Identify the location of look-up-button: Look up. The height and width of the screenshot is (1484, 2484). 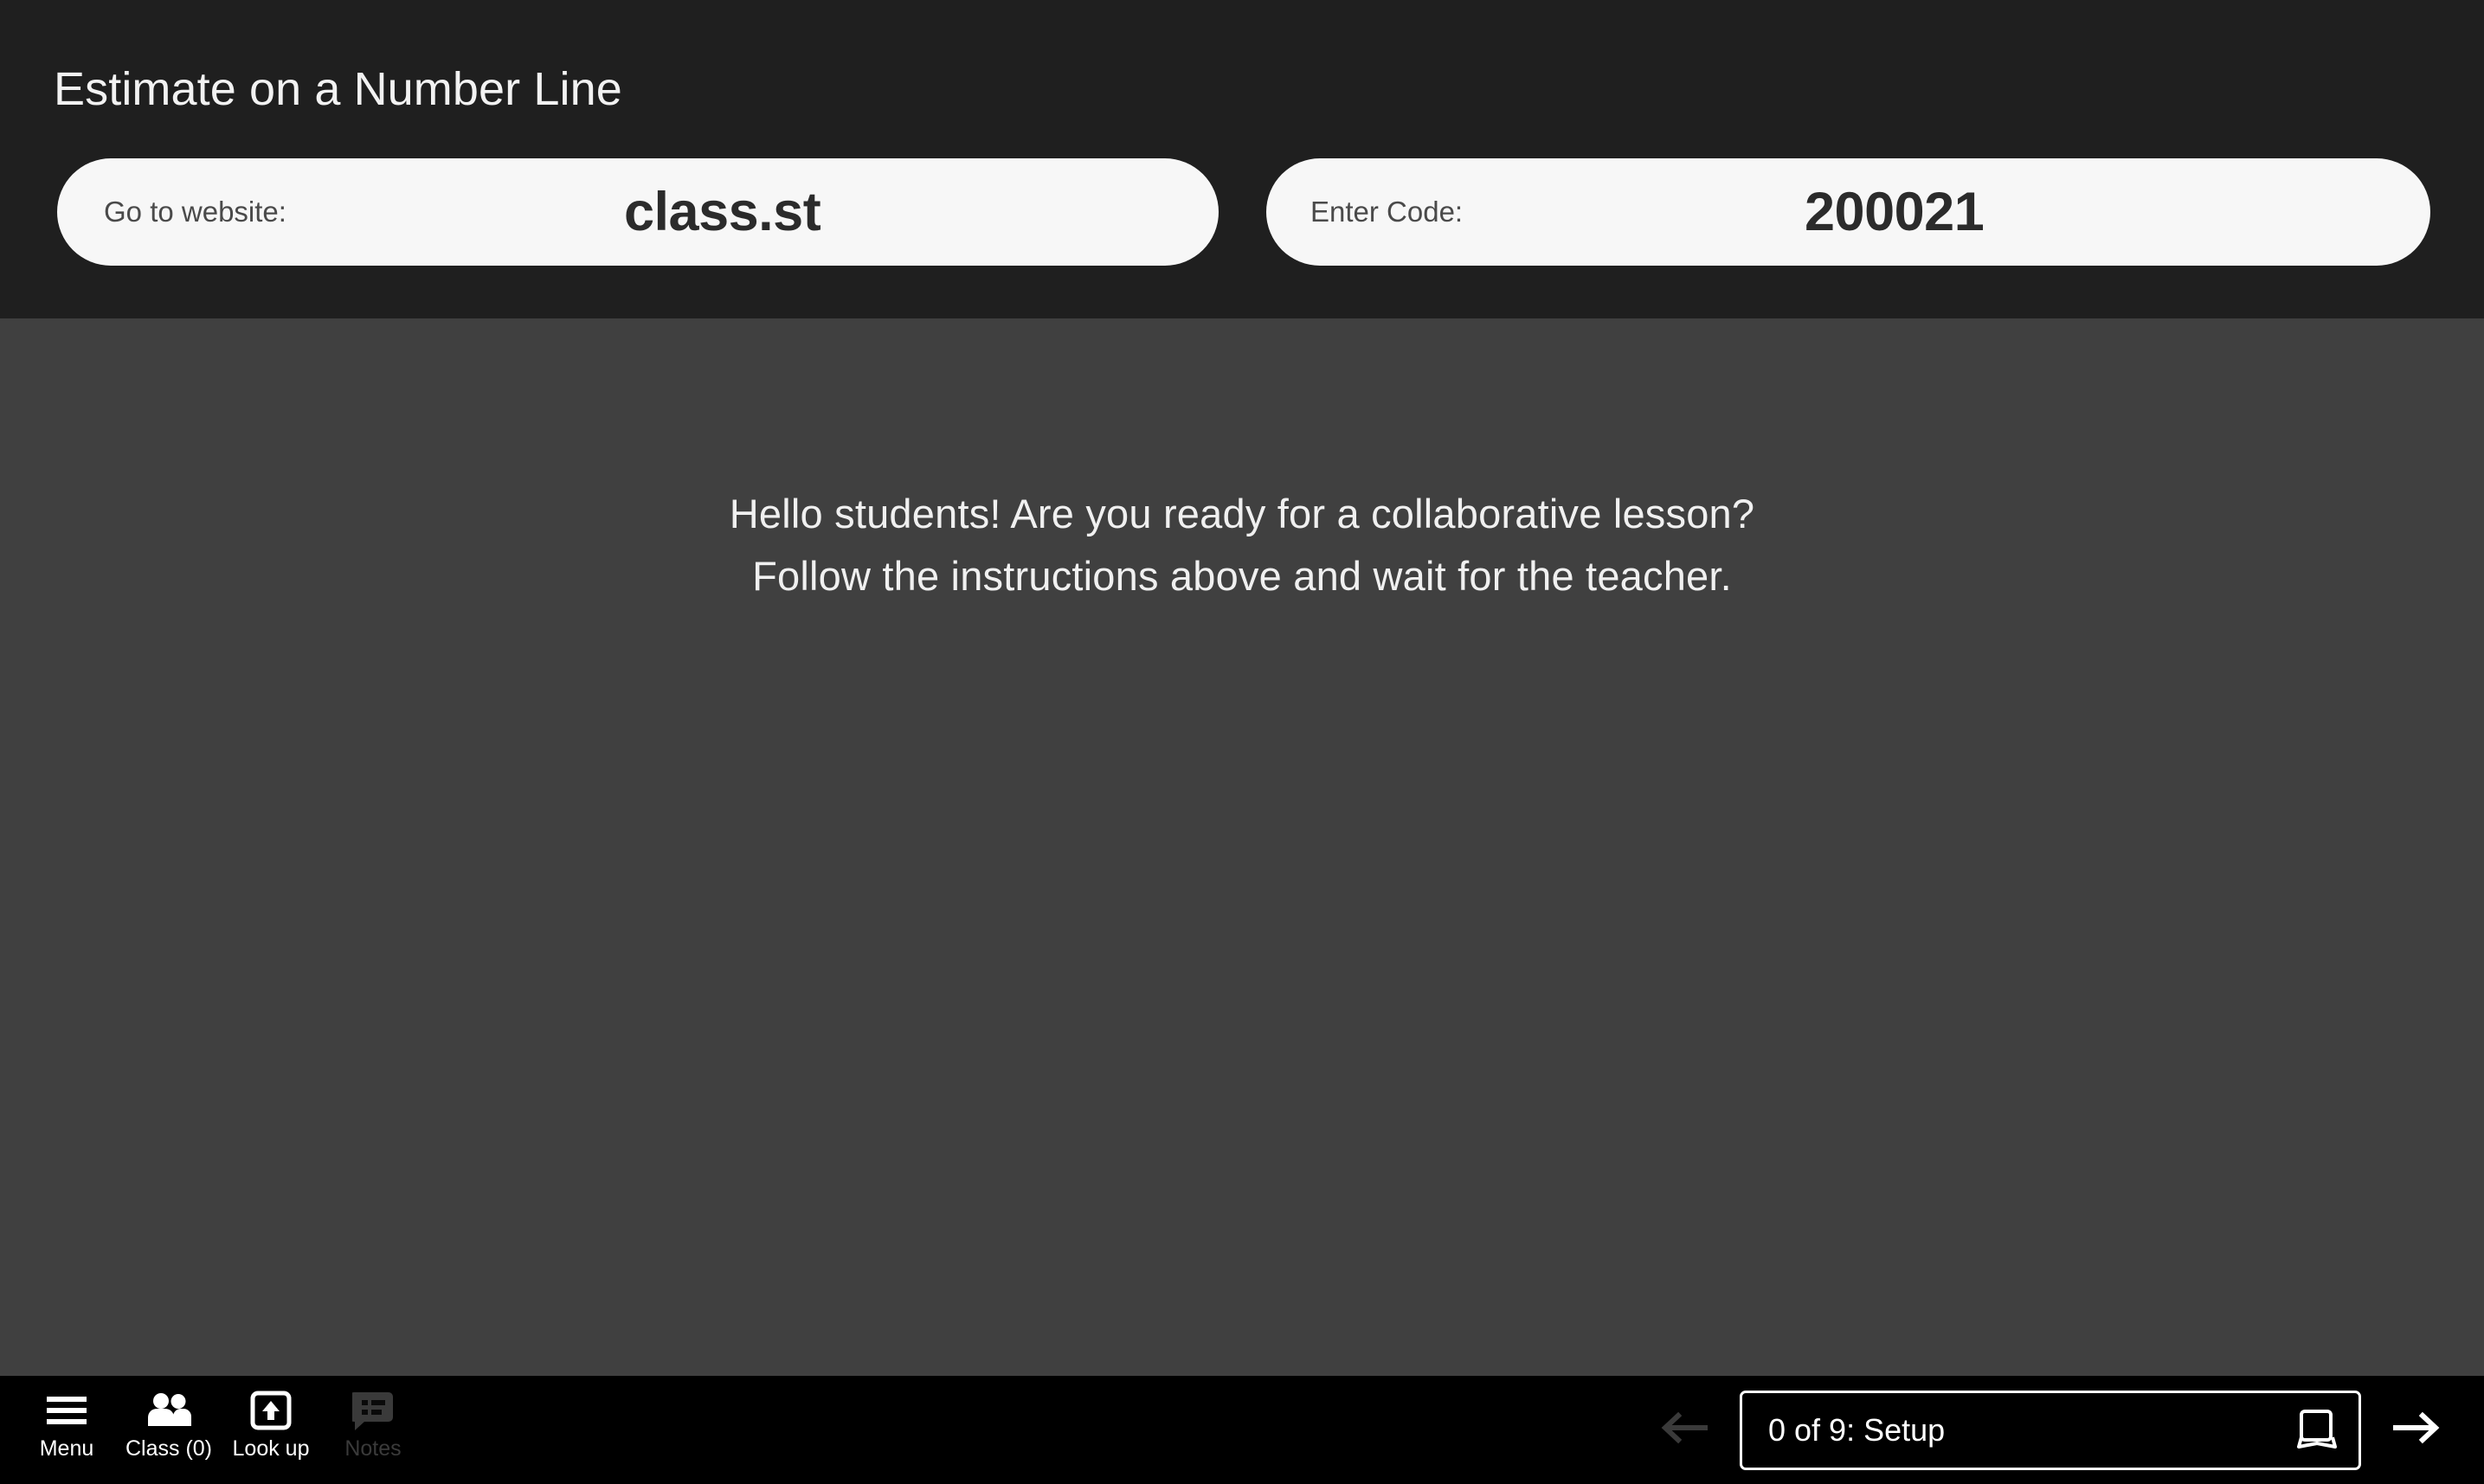
(271, 1430).